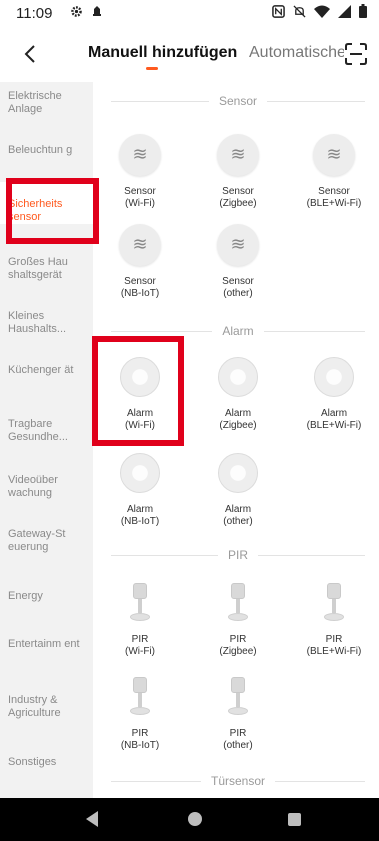 Image resolution: width=379 pixels, height=841 pixels. What do you see at coordinates (46, 370) in the screenshot?
I see `sidebar-item-kitchen: Küchenger ät` at bounding box center [46, 370].